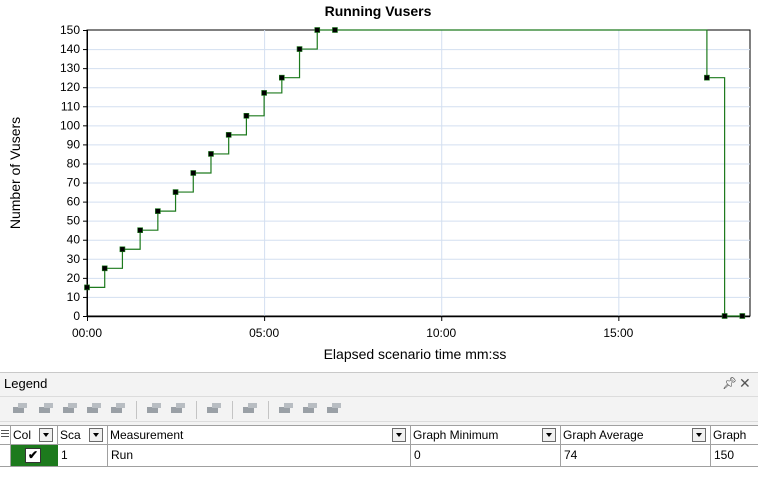  Describe the element at coordinates (70, 409) in the screenshot. I see `hide-all-icon` at that location.